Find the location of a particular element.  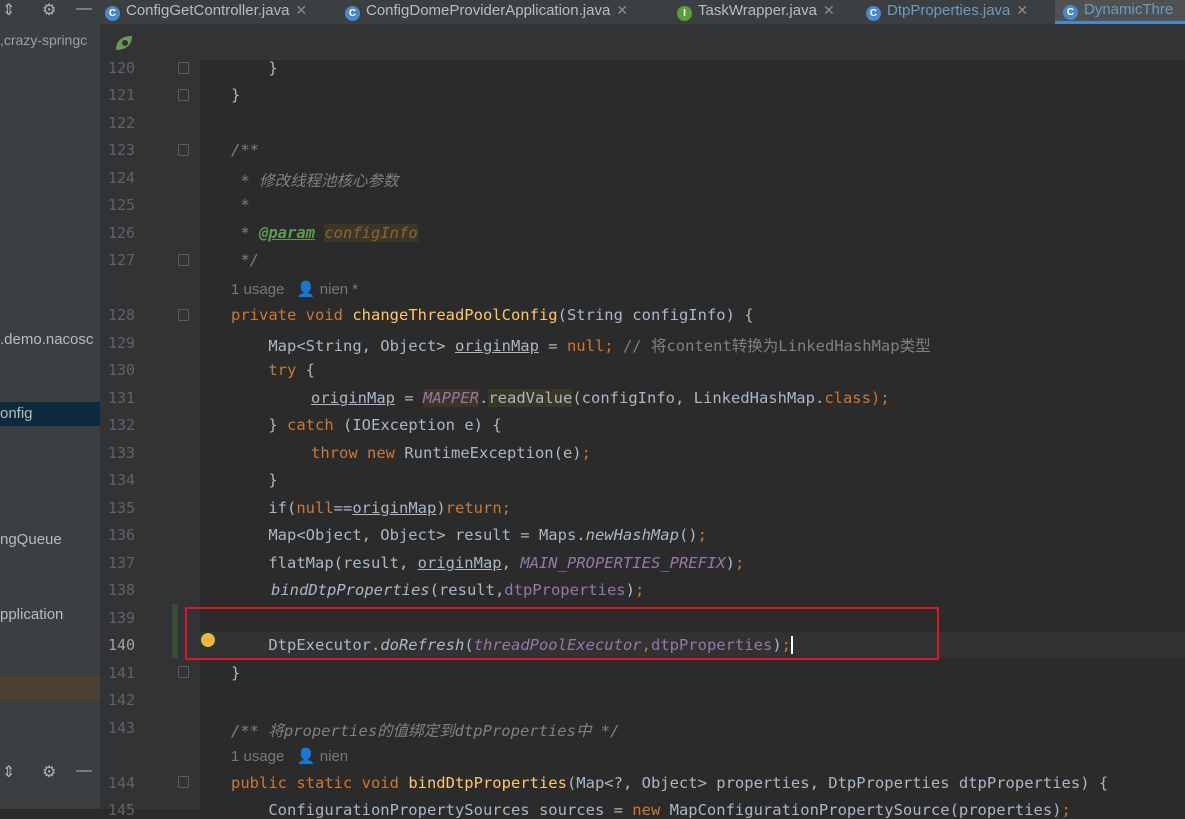

text-caret is located at coordinates (792, 645).